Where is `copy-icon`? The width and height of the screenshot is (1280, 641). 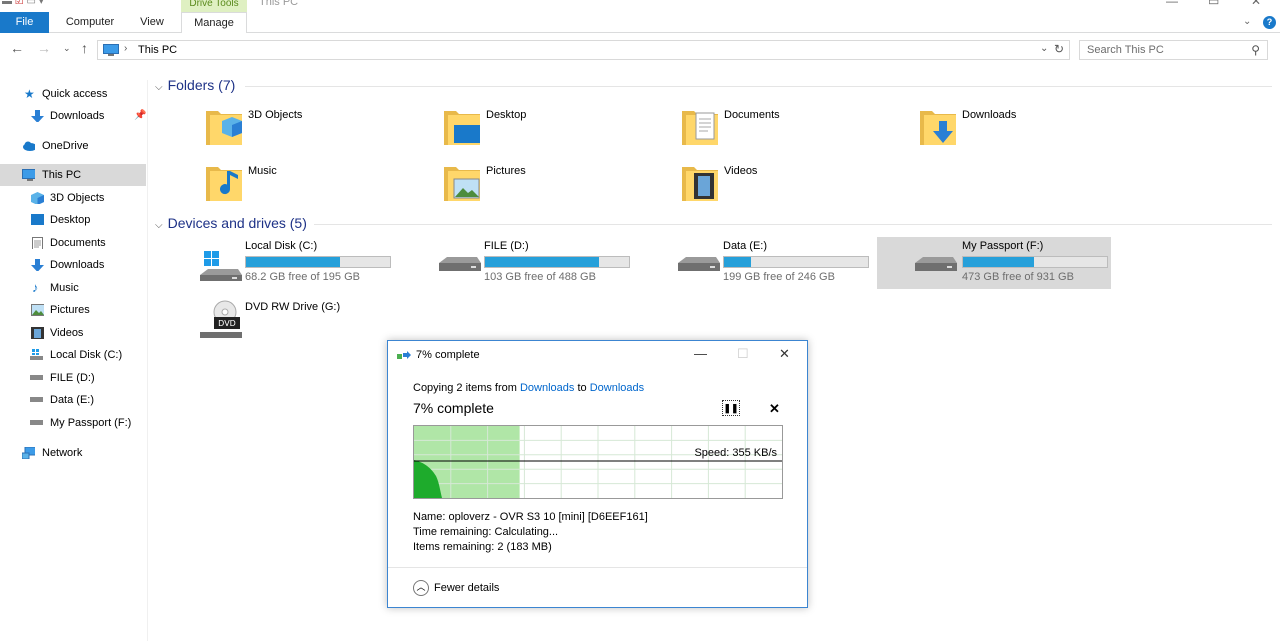
copy-icon is located at coordinates (404, 355).